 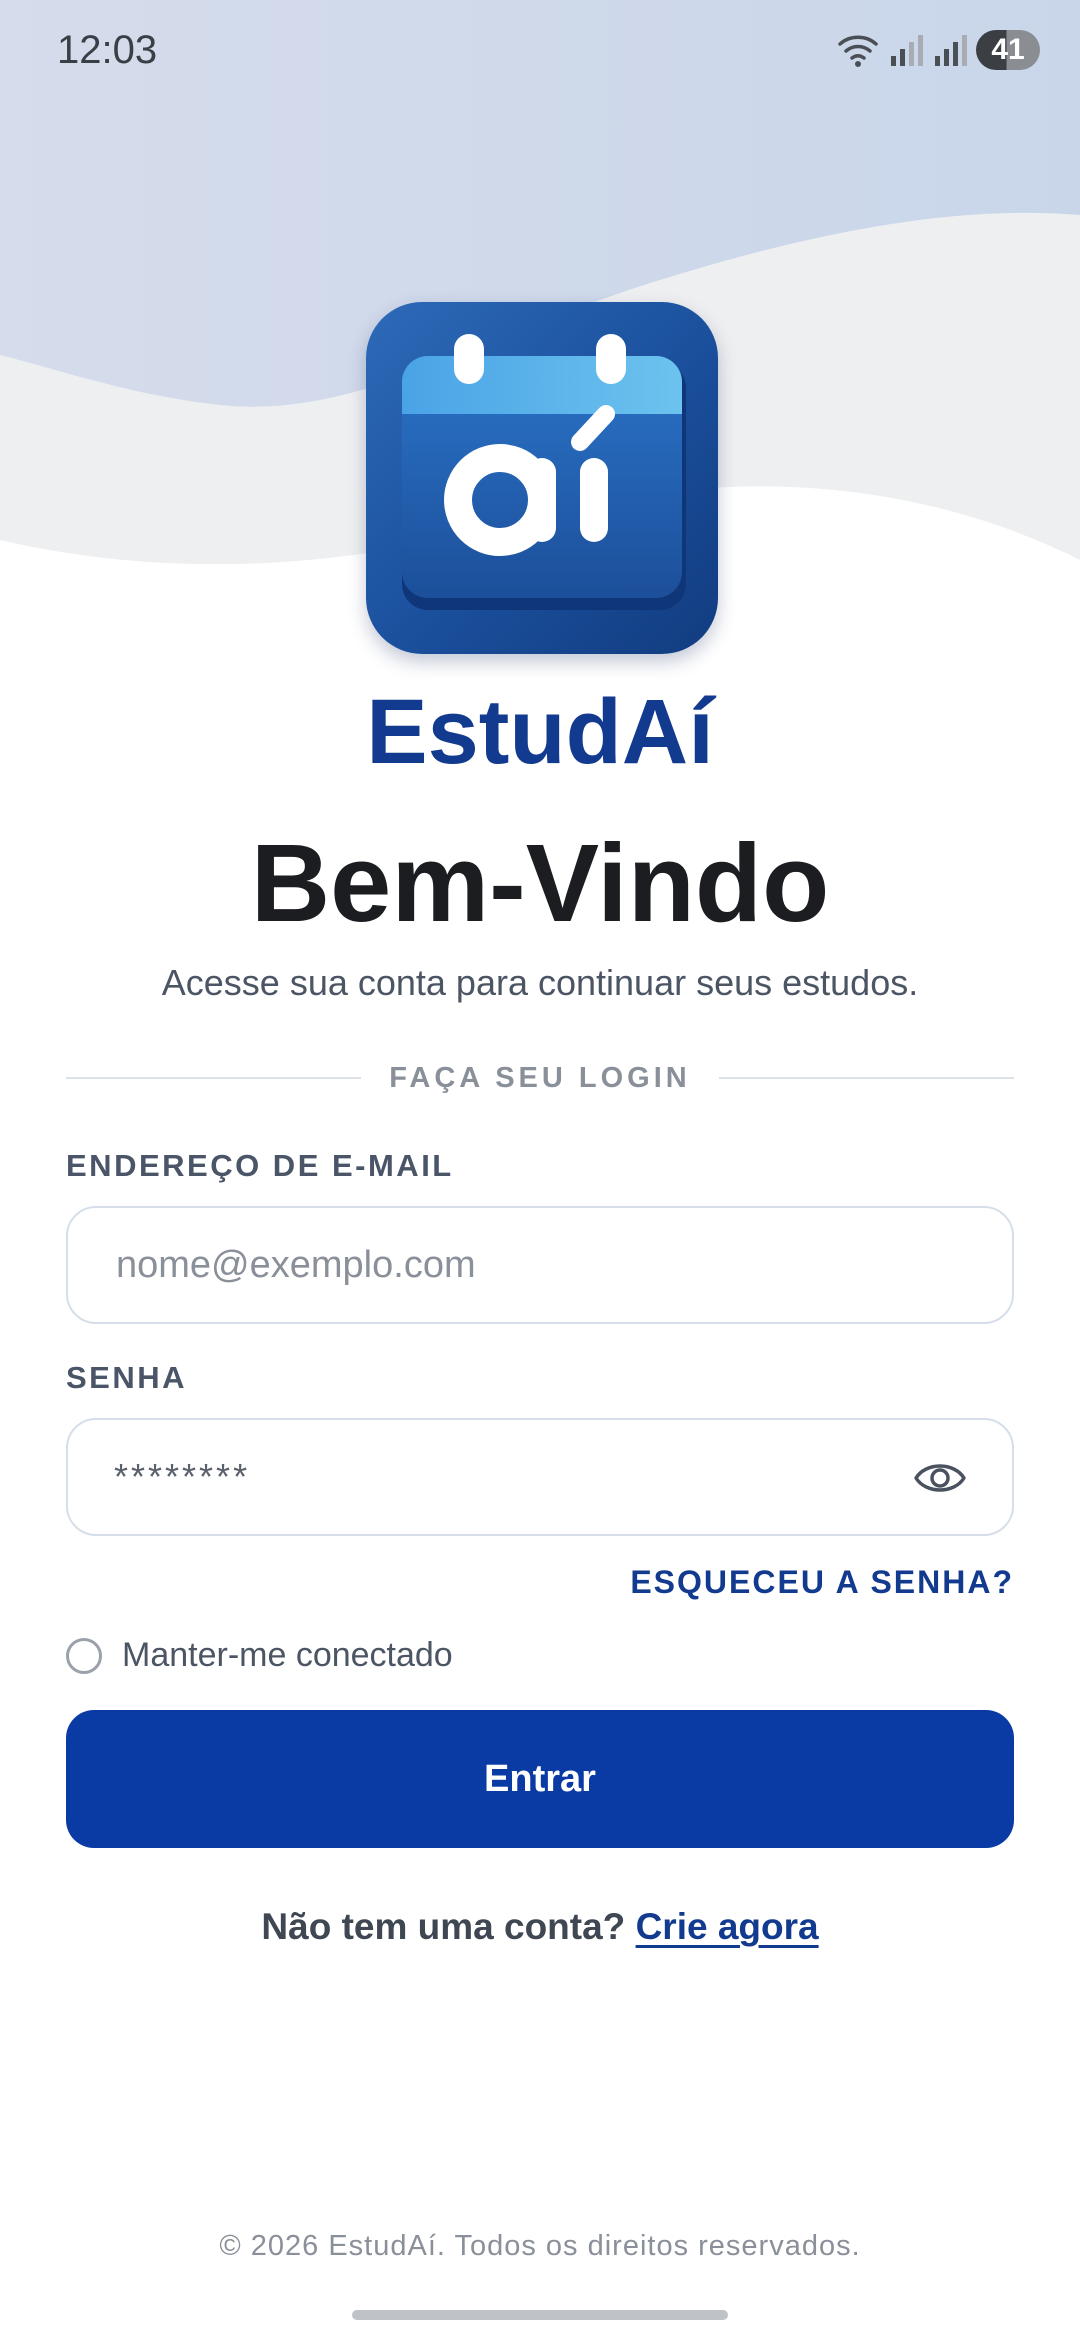 What do you see at coordinates (214, 1078) in the screenshot?
I see `divider-line-left` at bounding box center [214, 1078].